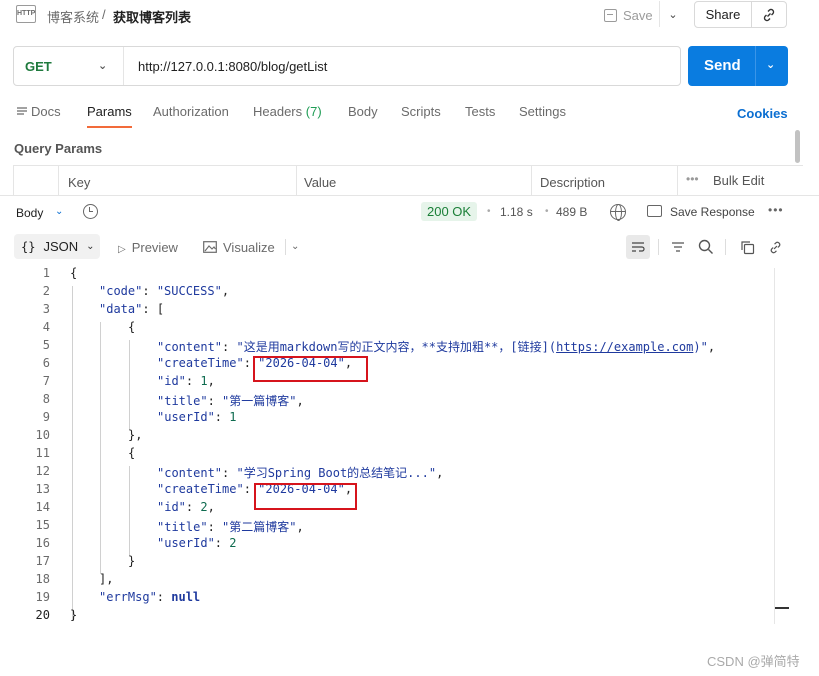 The image size is (819, 676). Describe the element at coordinates (73, 16) in the screenshot. I see `breadcrumb-collection: 博客系统` at that location.